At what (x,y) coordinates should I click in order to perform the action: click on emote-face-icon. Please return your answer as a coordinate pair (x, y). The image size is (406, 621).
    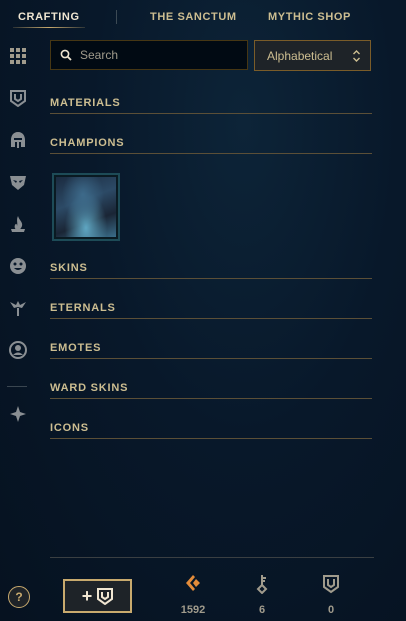
    Looking at the image, I should click on (18, 266).